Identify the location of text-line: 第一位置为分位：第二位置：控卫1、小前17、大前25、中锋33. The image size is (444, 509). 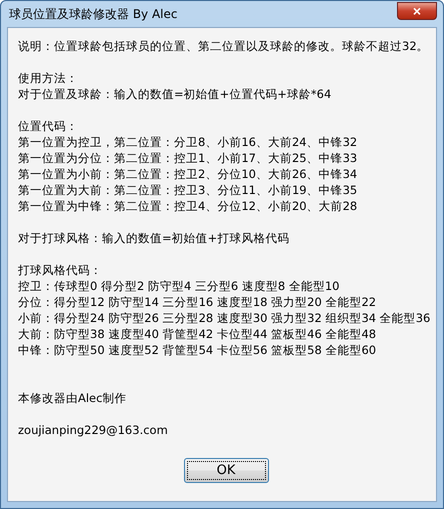
(188, 158).